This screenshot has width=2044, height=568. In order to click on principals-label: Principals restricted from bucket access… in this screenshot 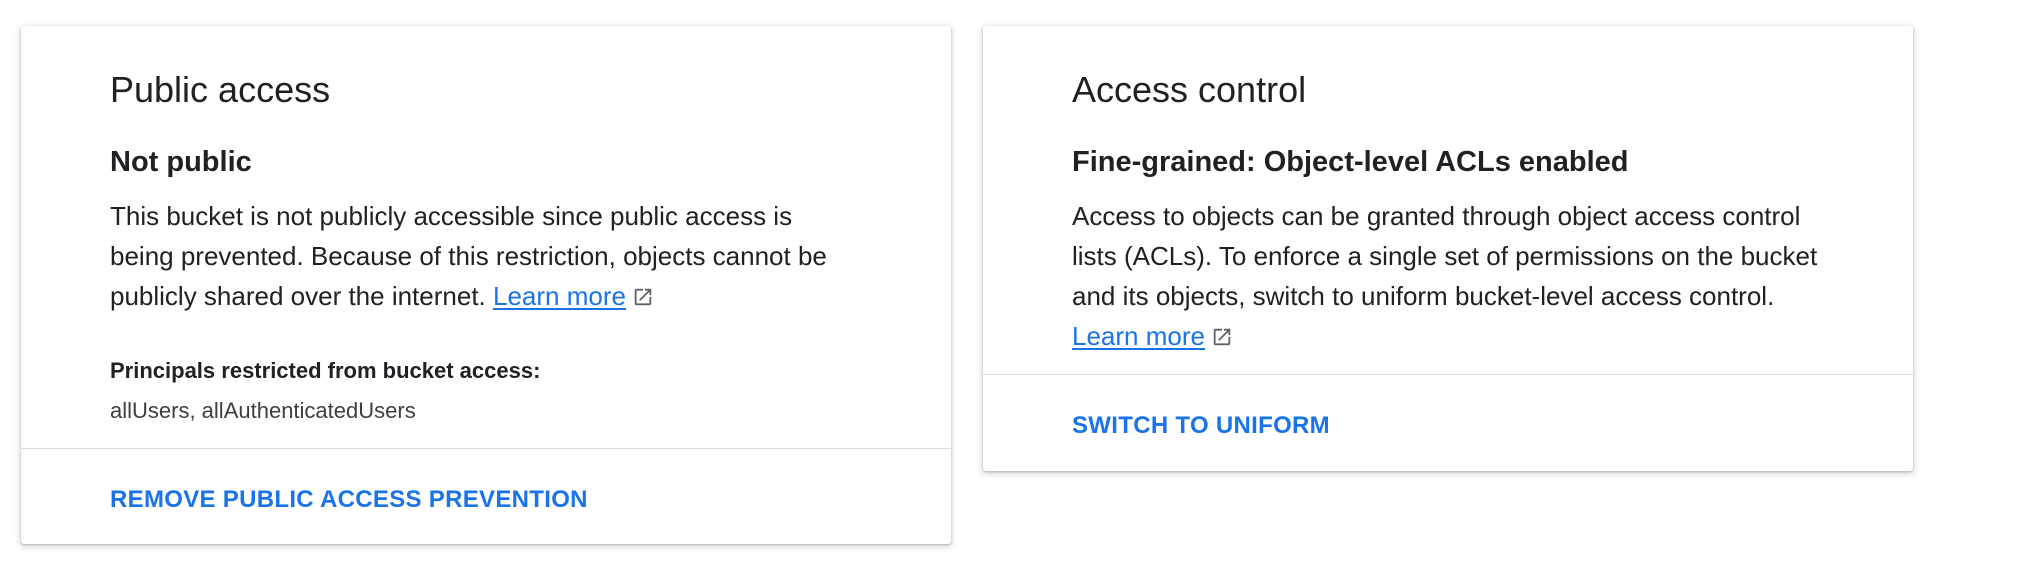, I will do `click(325, 370)`.